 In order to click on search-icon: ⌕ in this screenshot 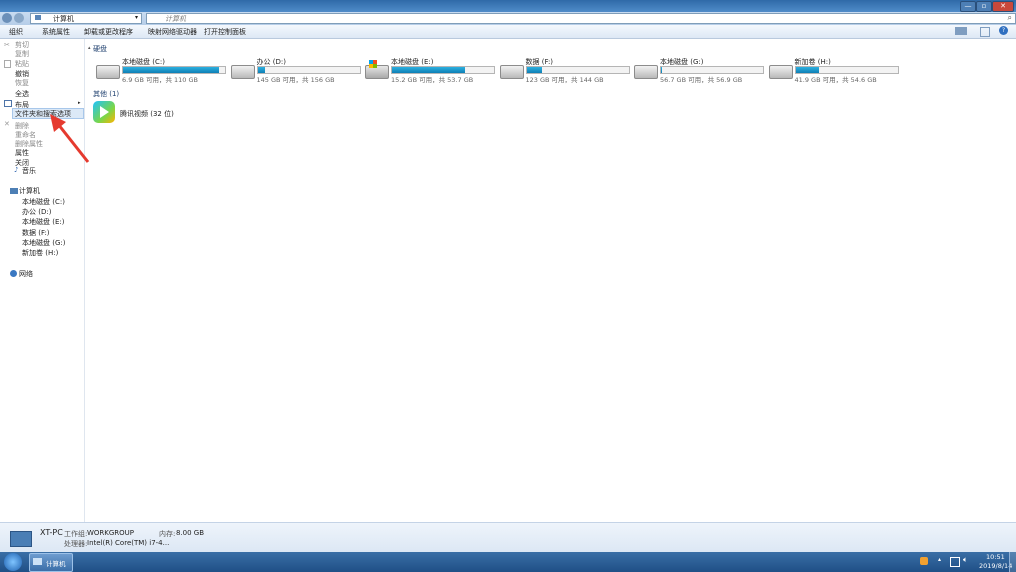, I will do `click(1010, 18)`.